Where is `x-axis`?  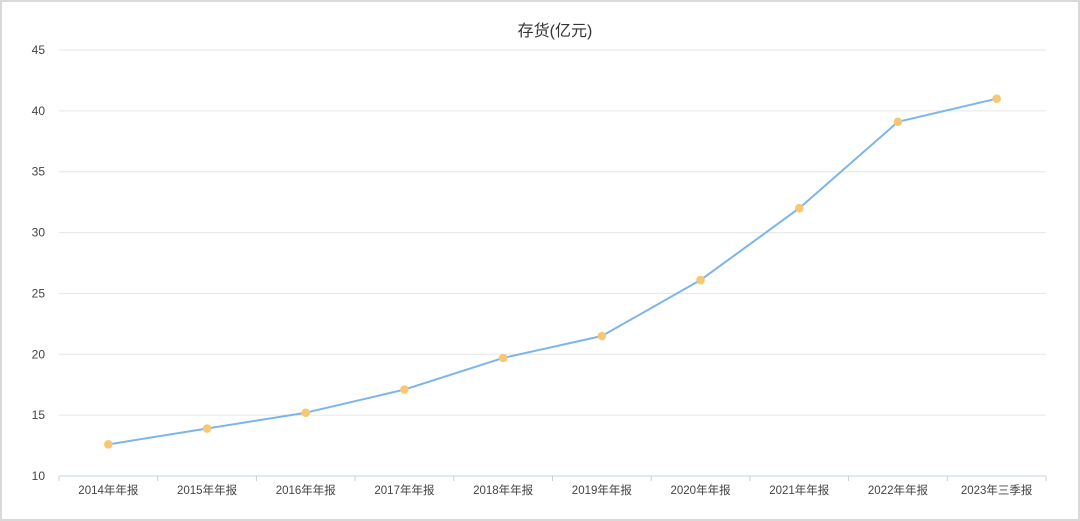
x-axis is located at coordinates (552, 478).